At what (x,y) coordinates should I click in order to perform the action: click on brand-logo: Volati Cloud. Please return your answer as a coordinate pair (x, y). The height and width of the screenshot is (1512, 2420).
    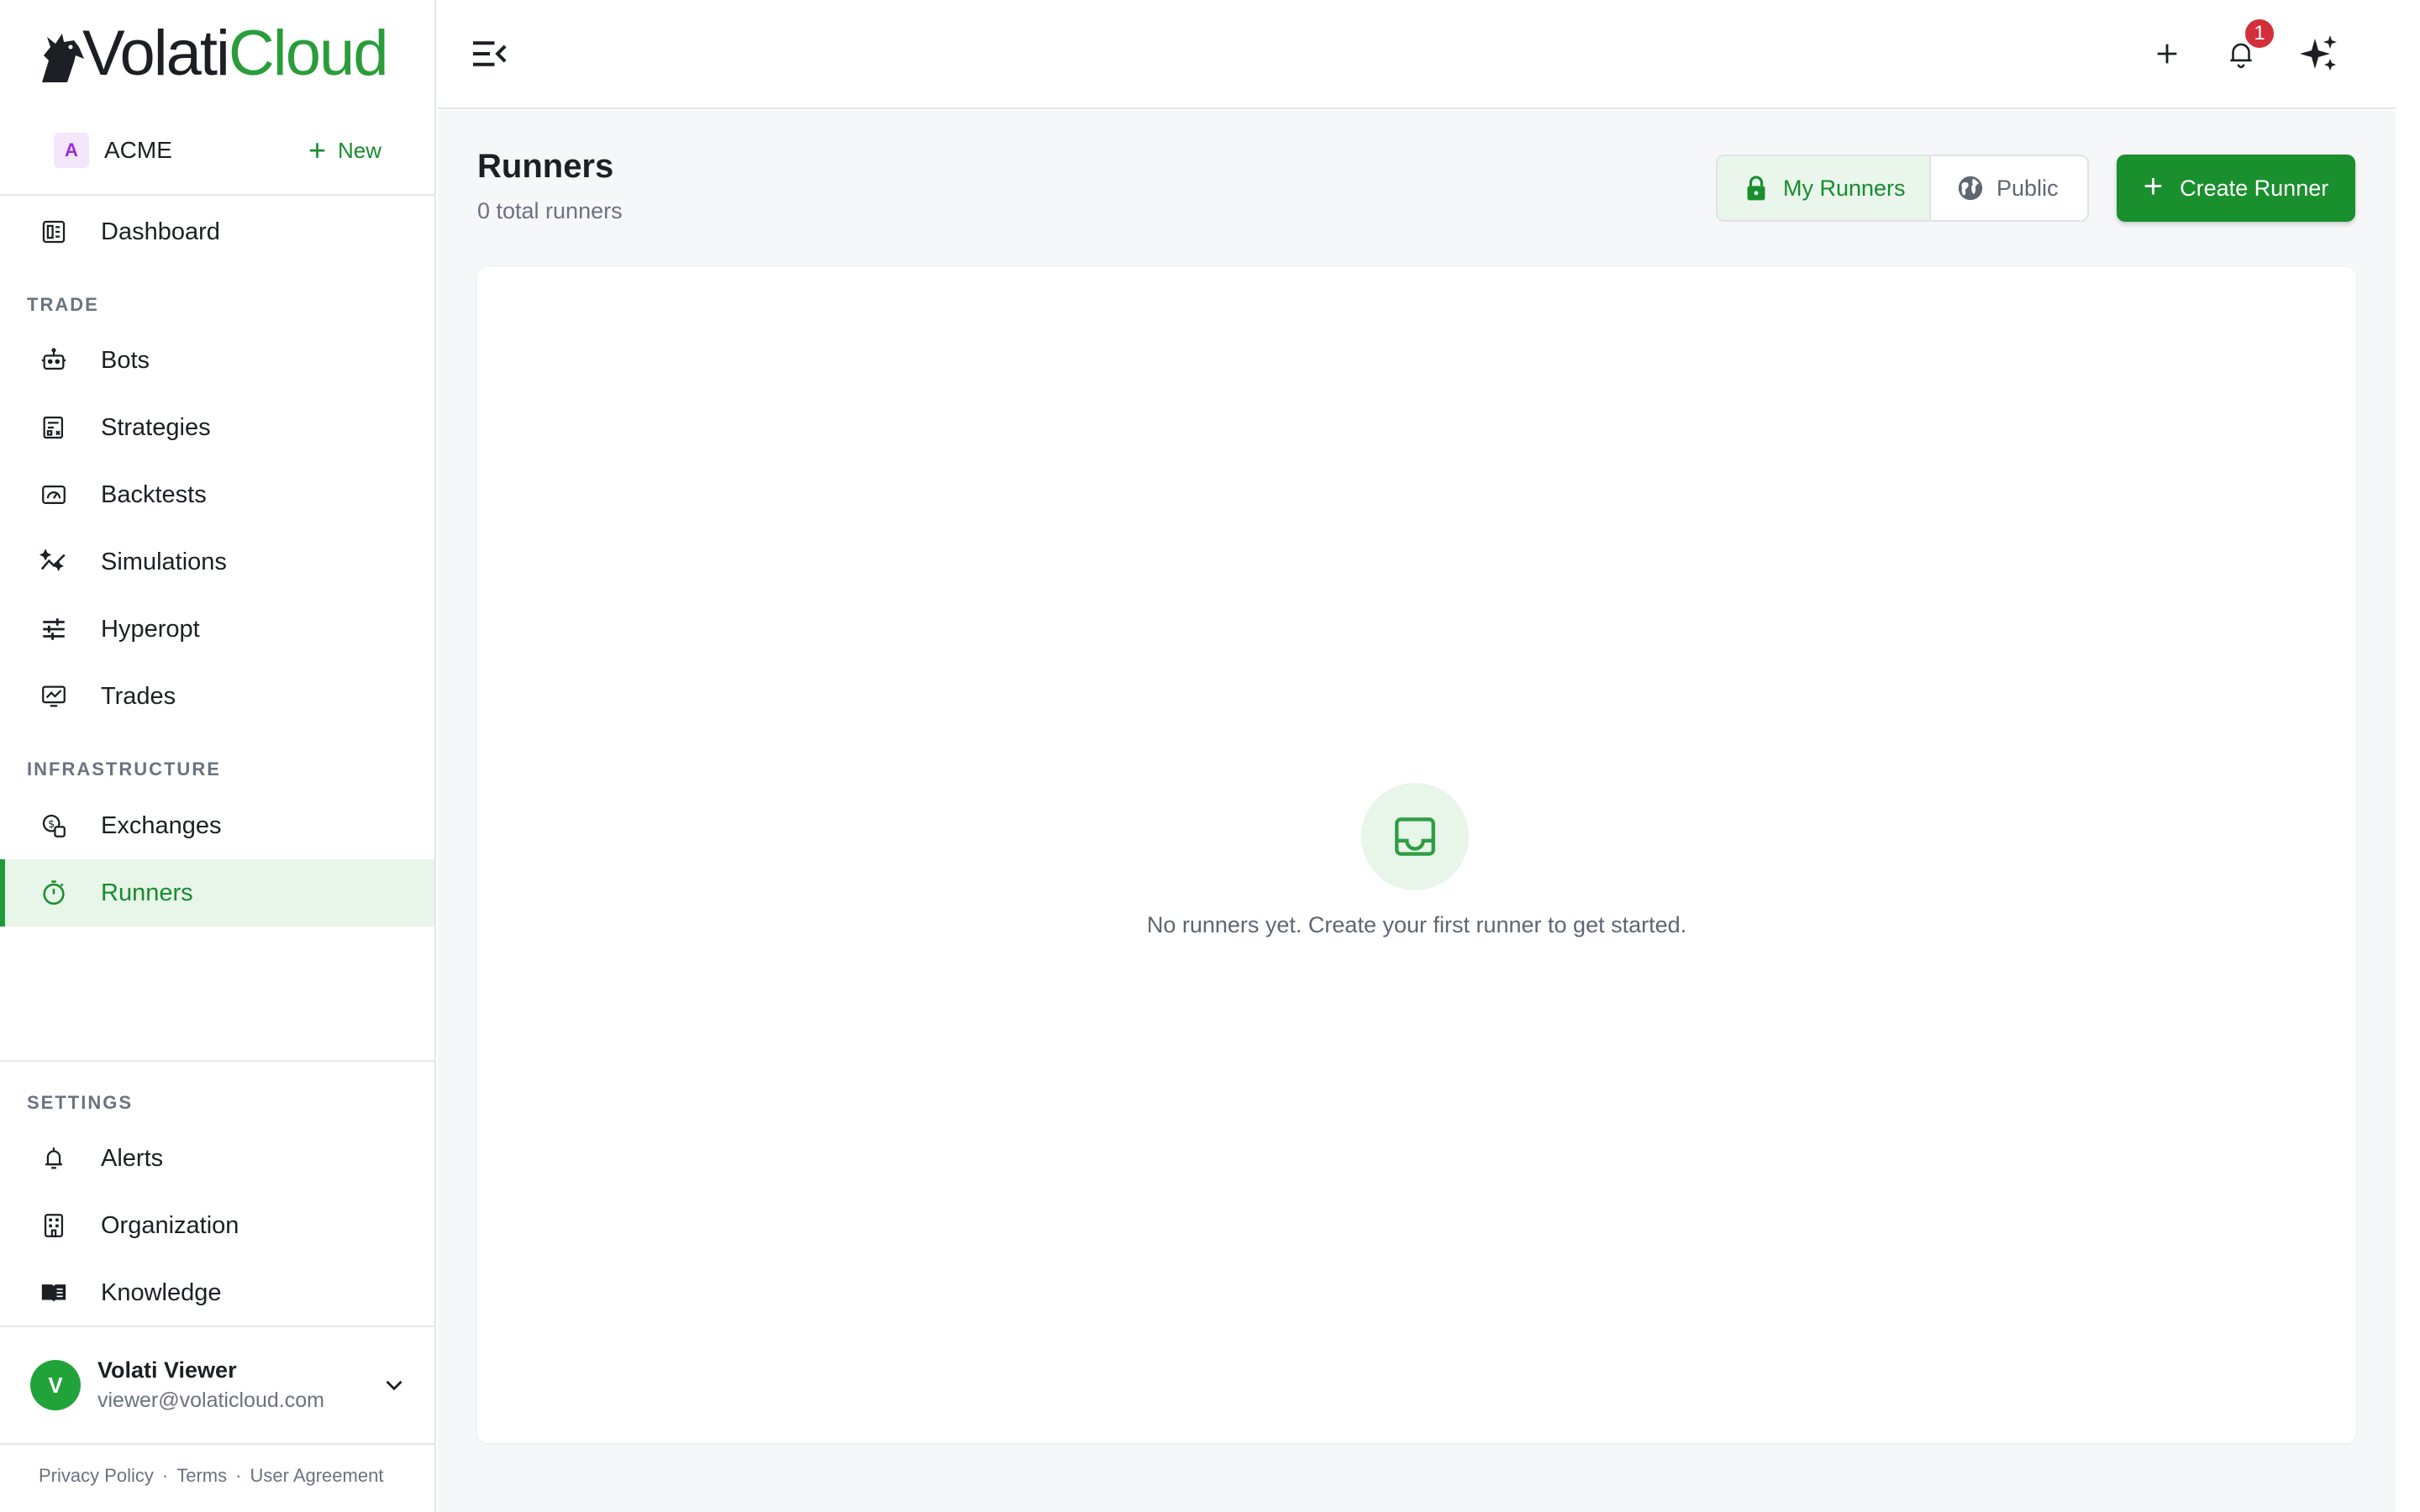
    Looking at the image, I should click on (213, 53).